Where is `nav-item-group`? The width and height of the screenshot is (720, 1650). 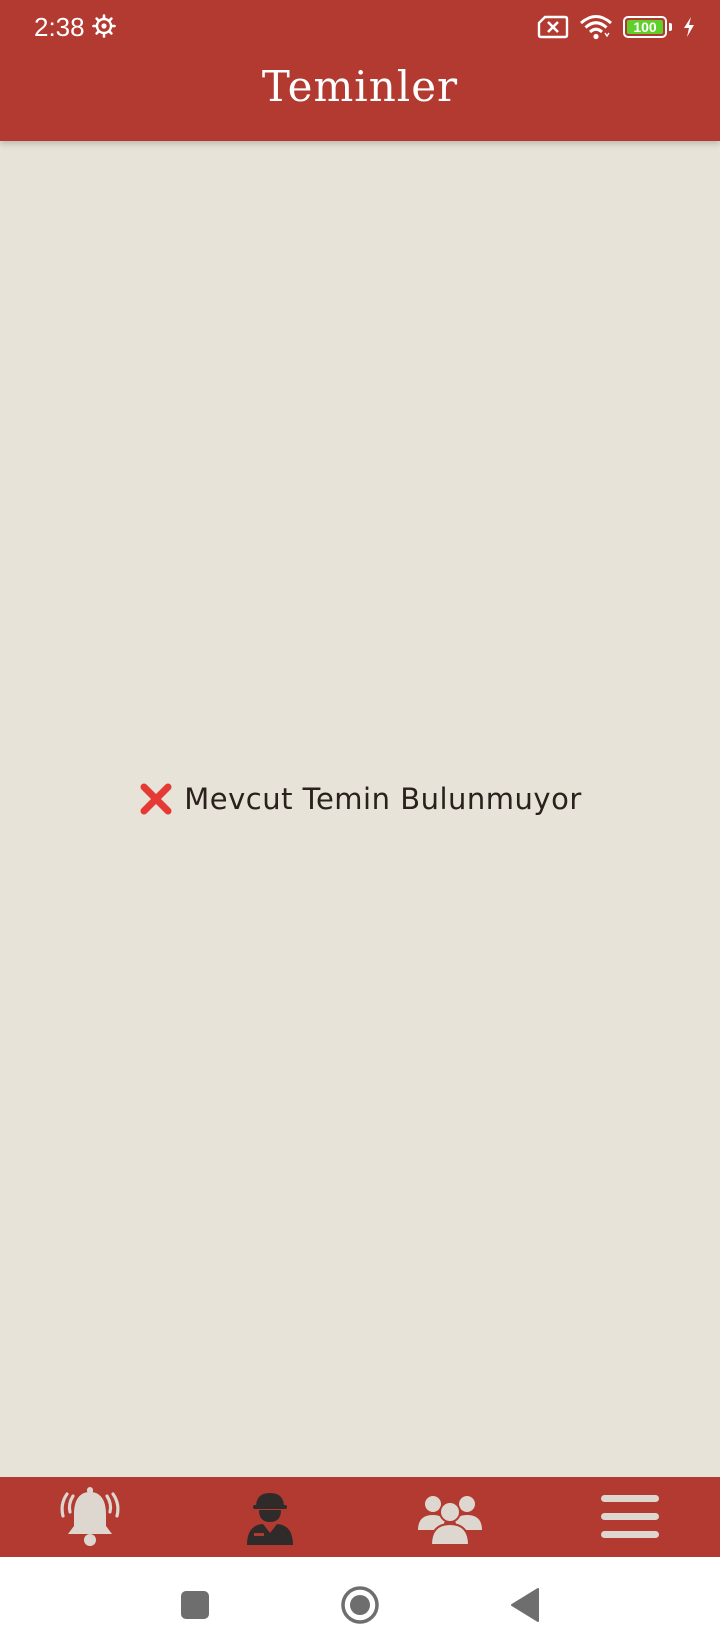 nav-item-group is located at coordinates (450, 1517).